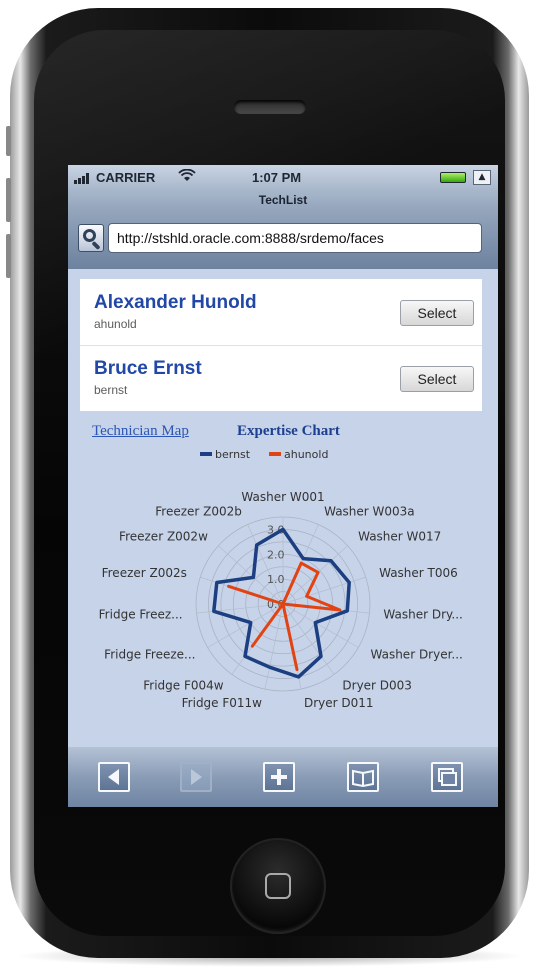 Image resolution: width=539 pixels, height=975 pixels. I want to click on category-label: Washer T006, so click(418, 573).